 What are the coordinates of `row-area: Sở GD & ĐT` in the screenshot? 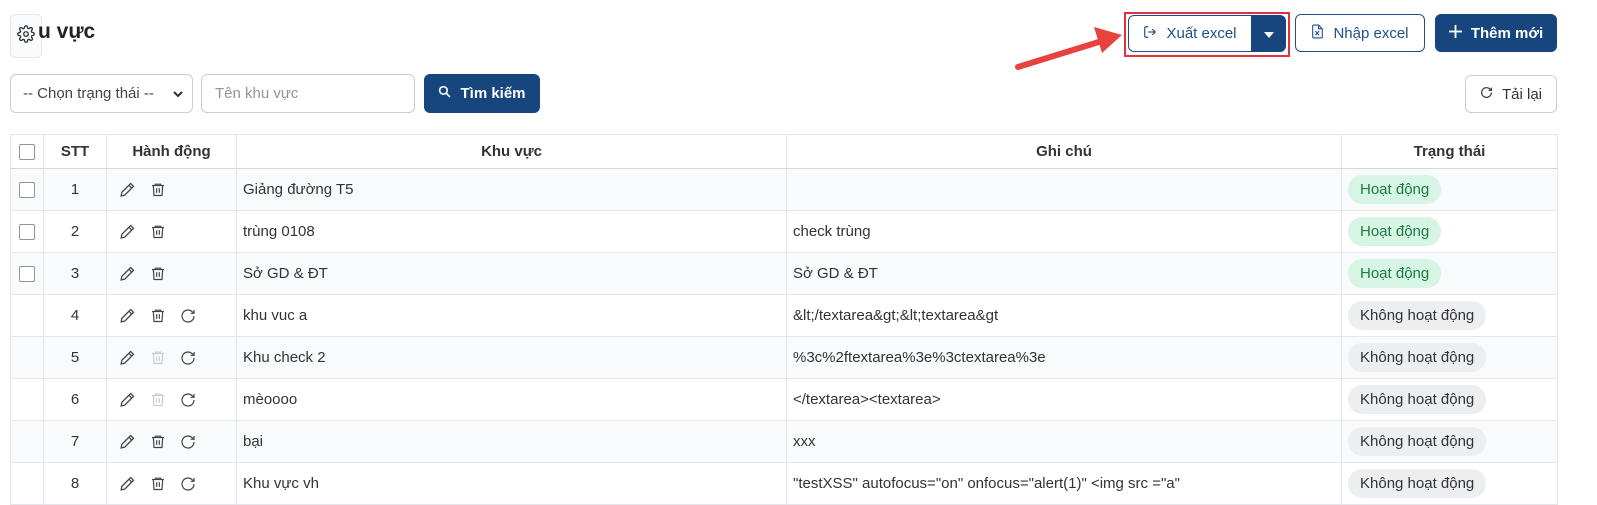 It's located at (511, 273).